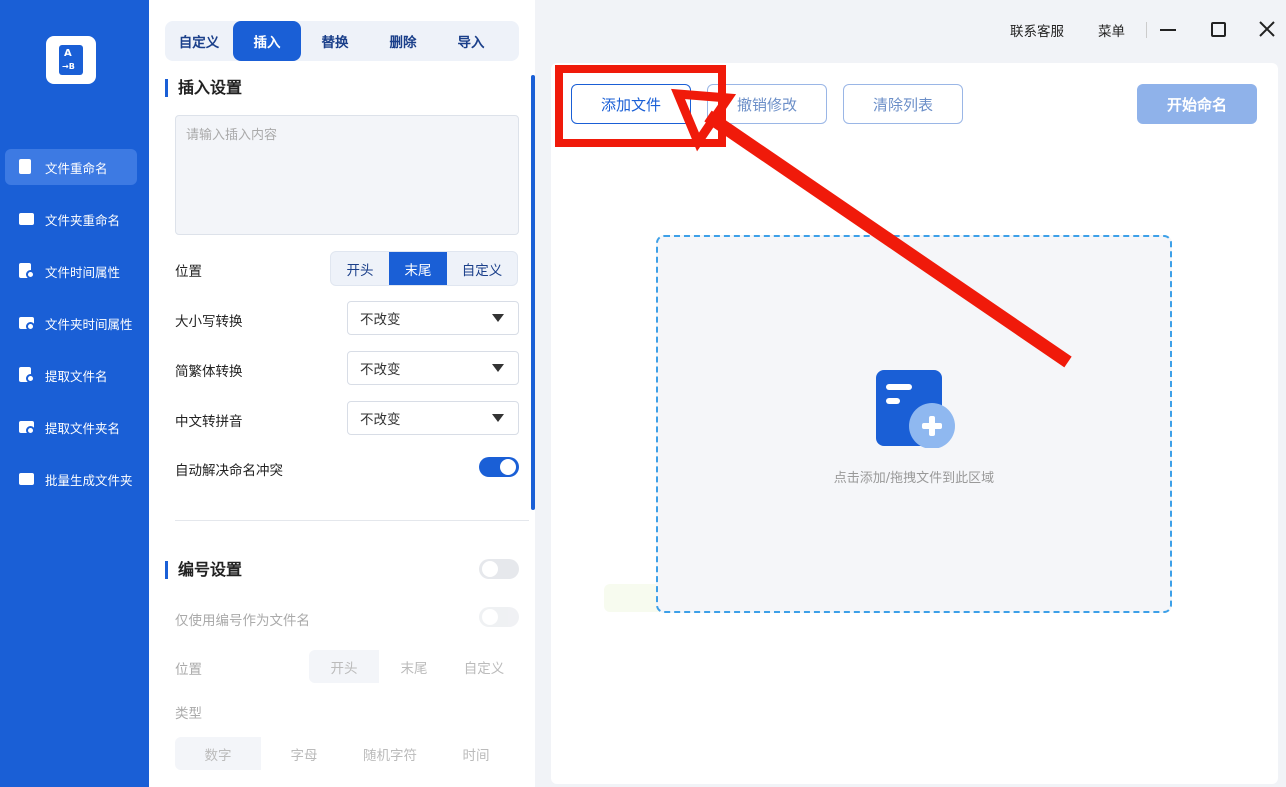  I want to click on sidebar-item-label: 提取文件名, so click(76, 376).